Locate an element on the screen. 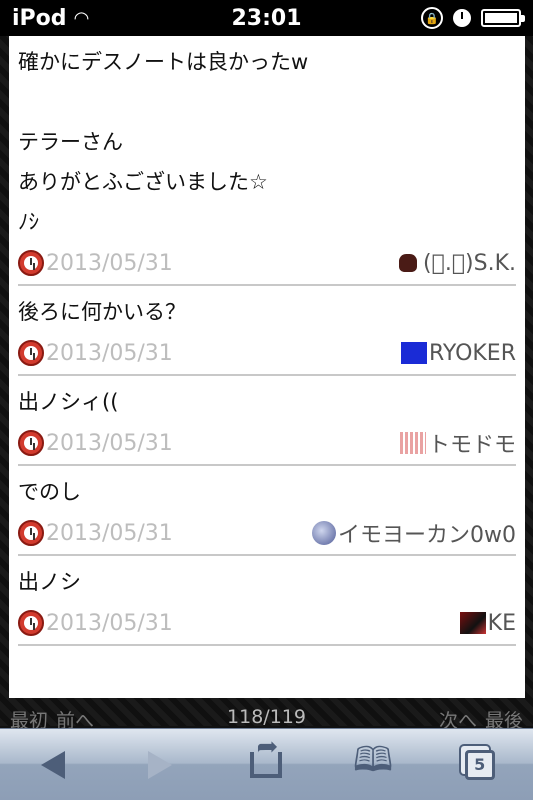  back-button is located at coordinates (53, 765).